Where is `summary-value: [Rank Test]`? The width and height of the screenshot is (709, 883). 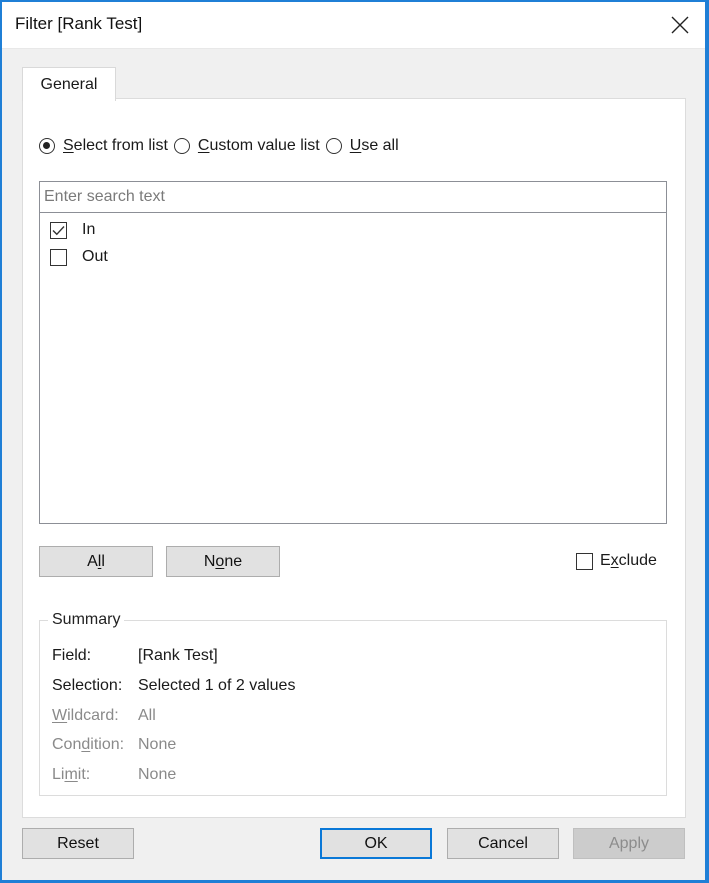 summary-value: [Rank Test] is located at coordinates (178, 655).